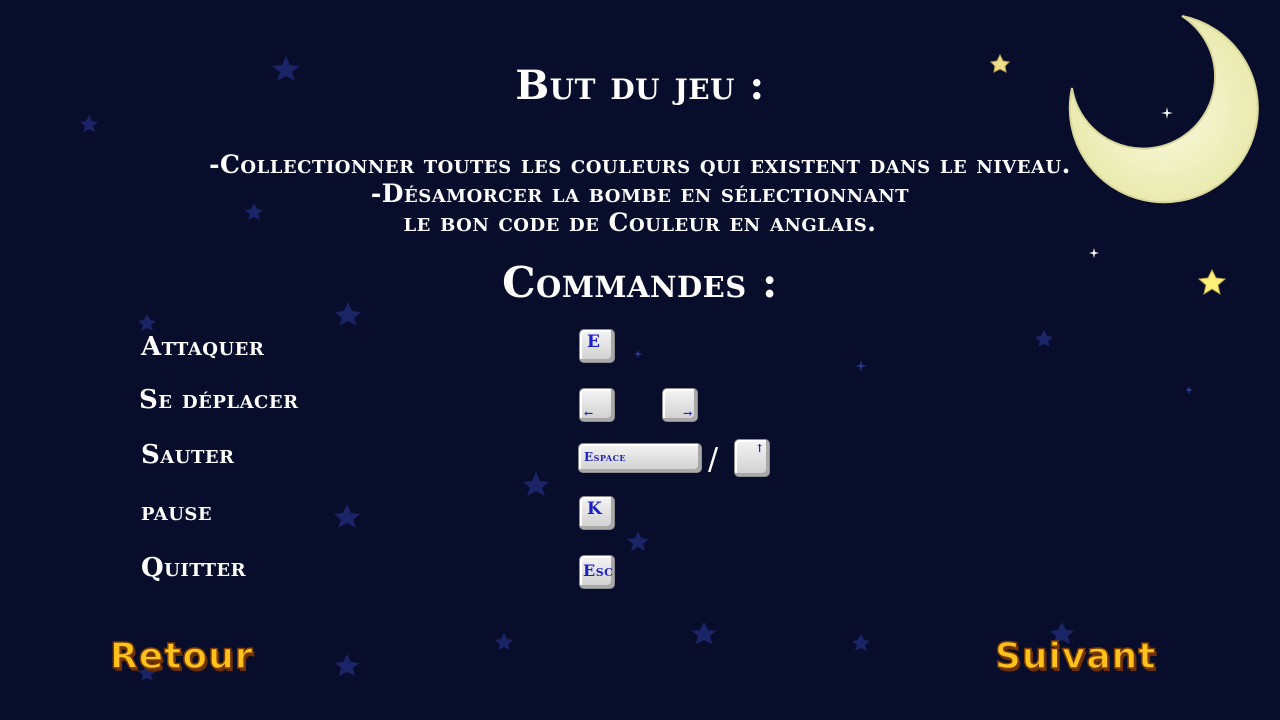  I want to click on key-esc: Esc, so click(597, 572).